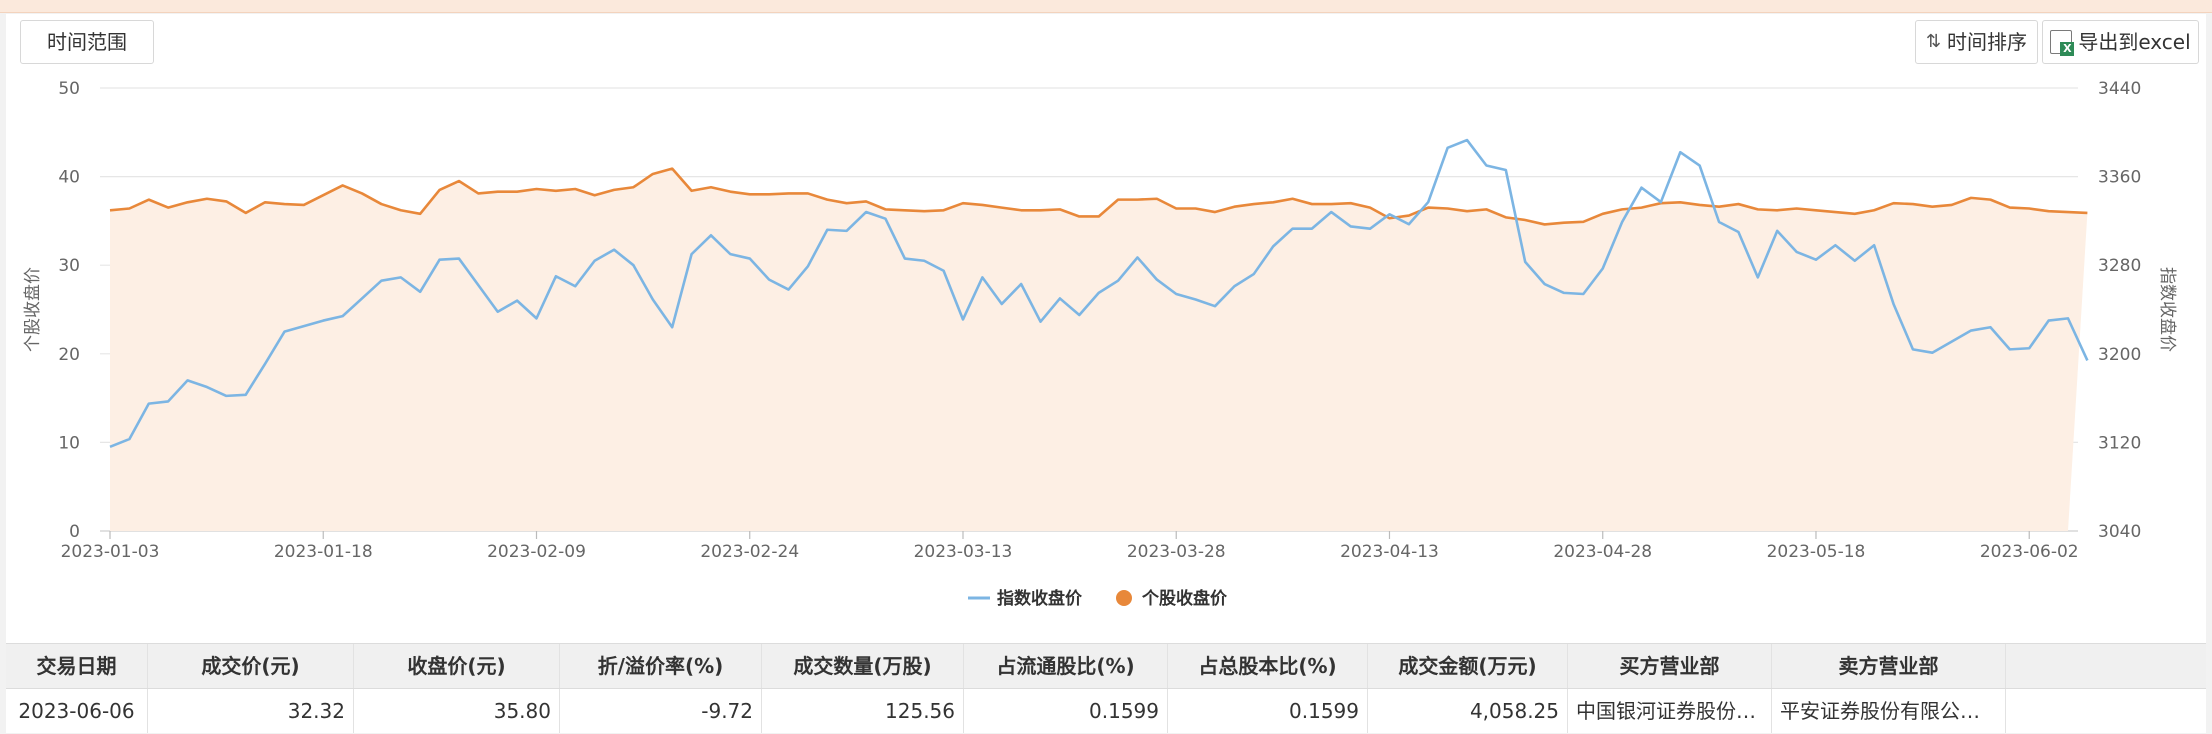 The image size is (2212, 734). Describe the element at coordinates (457, 666) in the screenshot. I see `column-header: 收盘价(元)` at that location.